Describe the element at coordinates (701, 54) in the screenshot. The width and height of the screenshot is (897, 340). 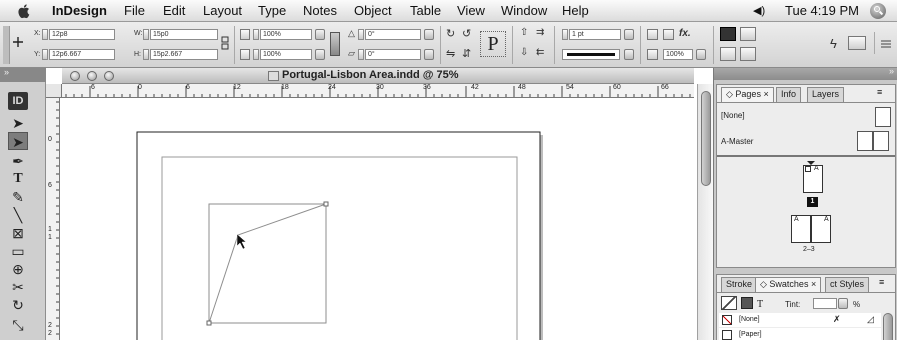
I see `opacity-dropdown` at that location.